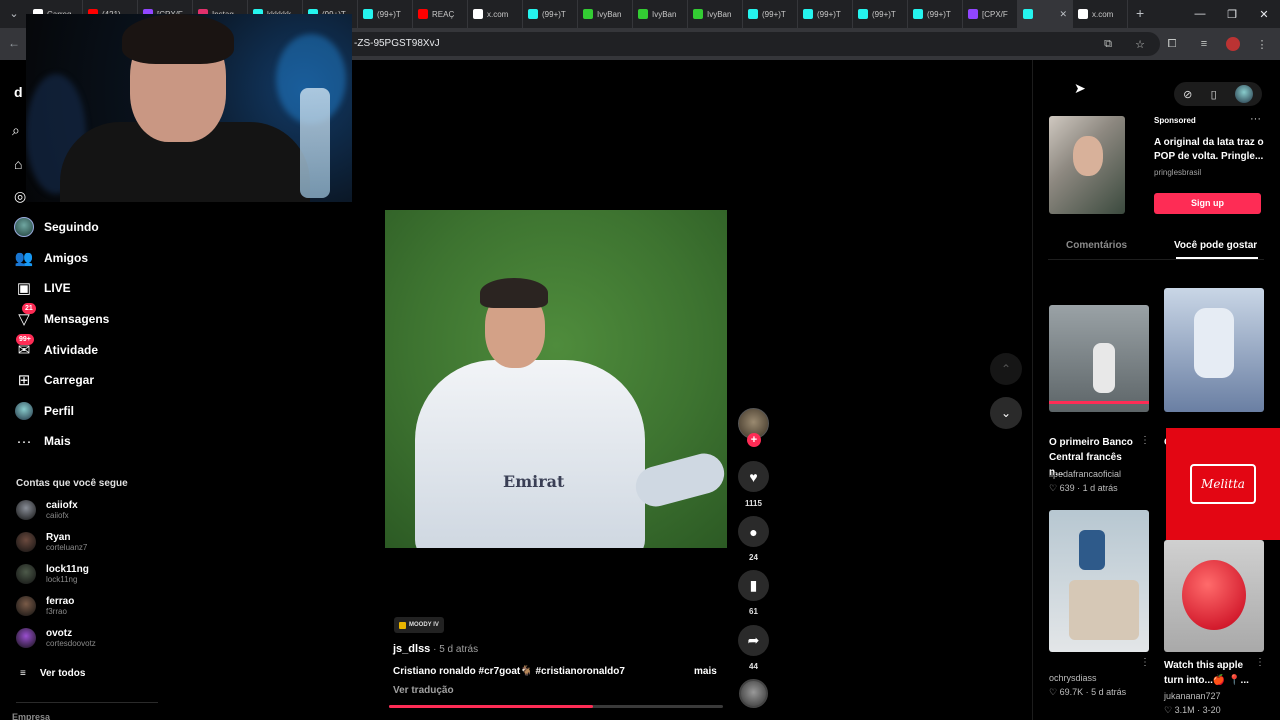 Image resolution: width=1280 pixels, height=720 pixels. What do you see at coordinates (42, 441) in the screenshot?
I see `sidebar-item-mais: ··· Mais` at bounding box center [42, 441].